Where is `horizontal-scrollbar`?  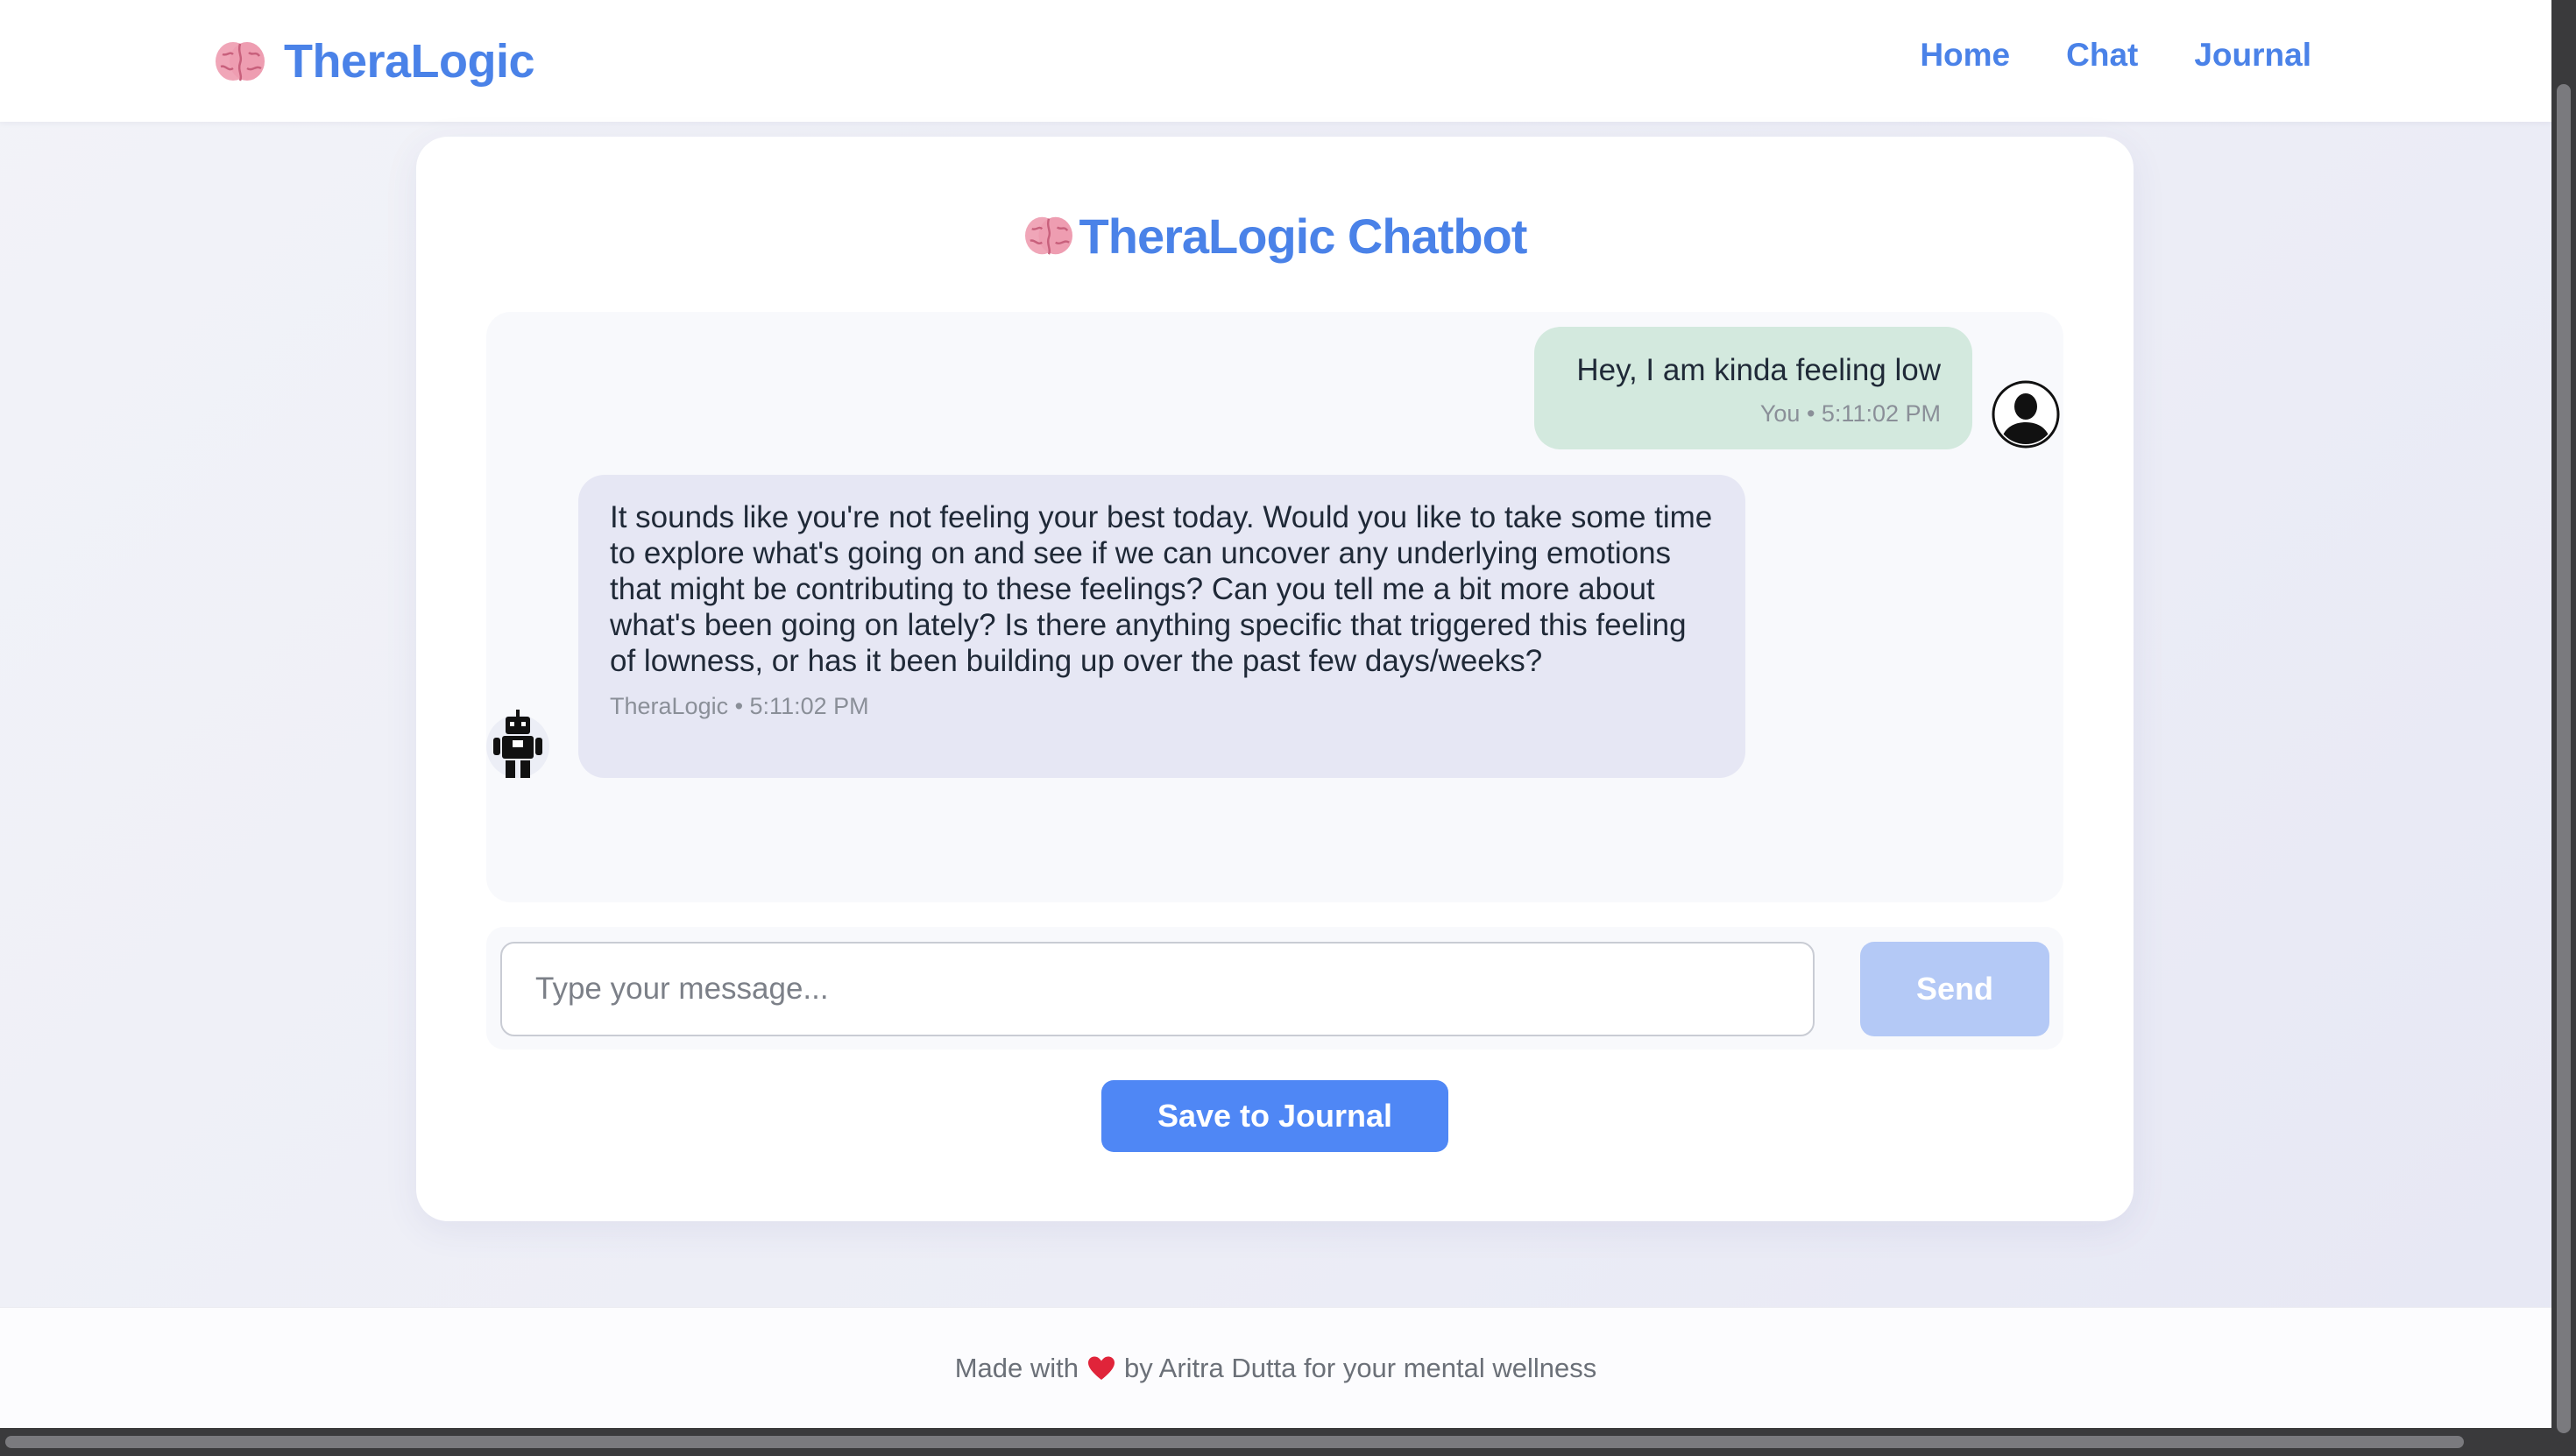 horizontal-scrollbar is located at coordinates (1275, 1442).